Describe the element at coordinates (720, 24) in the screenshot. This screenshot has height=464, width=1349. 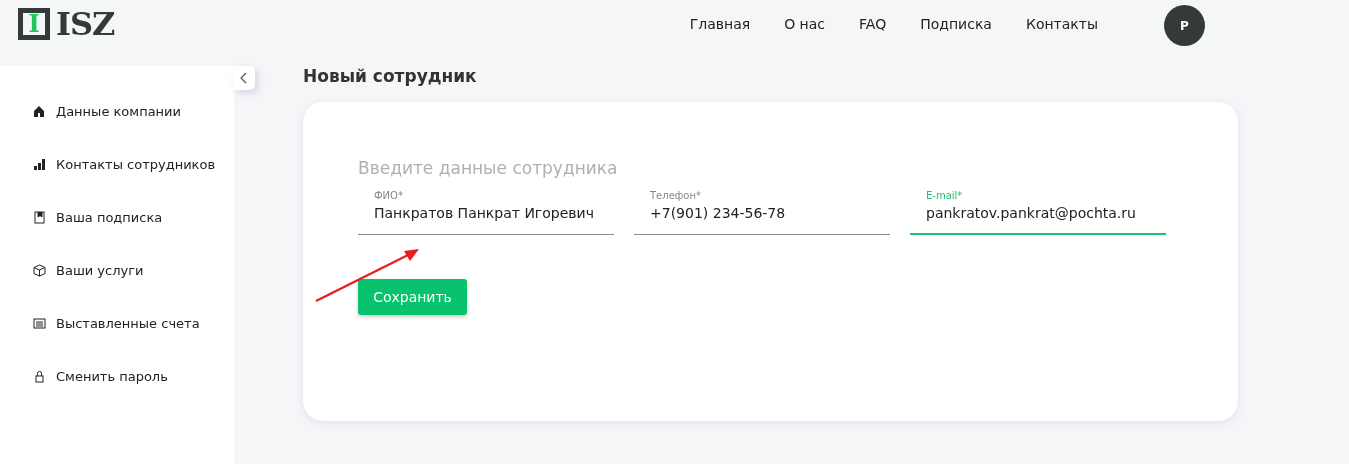
I see `nav-link: Главная` at that location.